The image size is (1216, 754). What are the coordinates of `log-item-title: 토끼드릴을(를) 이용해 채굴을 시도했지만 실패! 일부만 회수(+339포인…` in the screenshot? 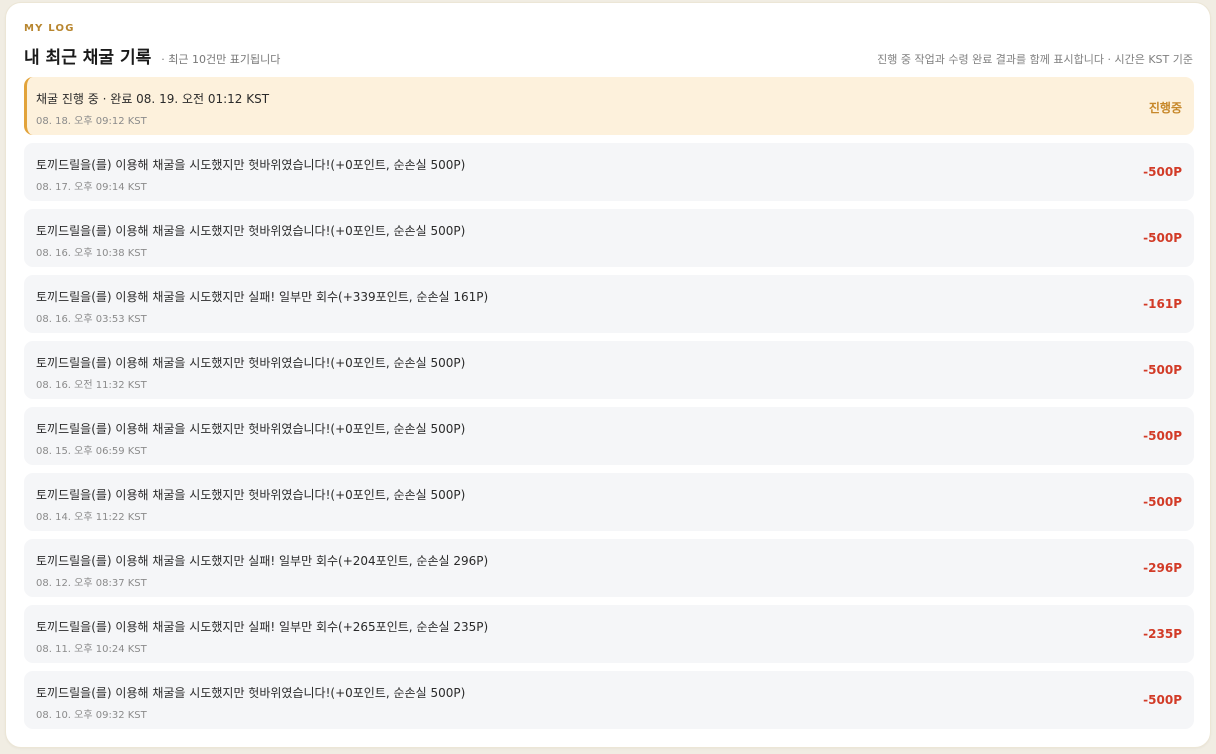 It's located at (262, 297).